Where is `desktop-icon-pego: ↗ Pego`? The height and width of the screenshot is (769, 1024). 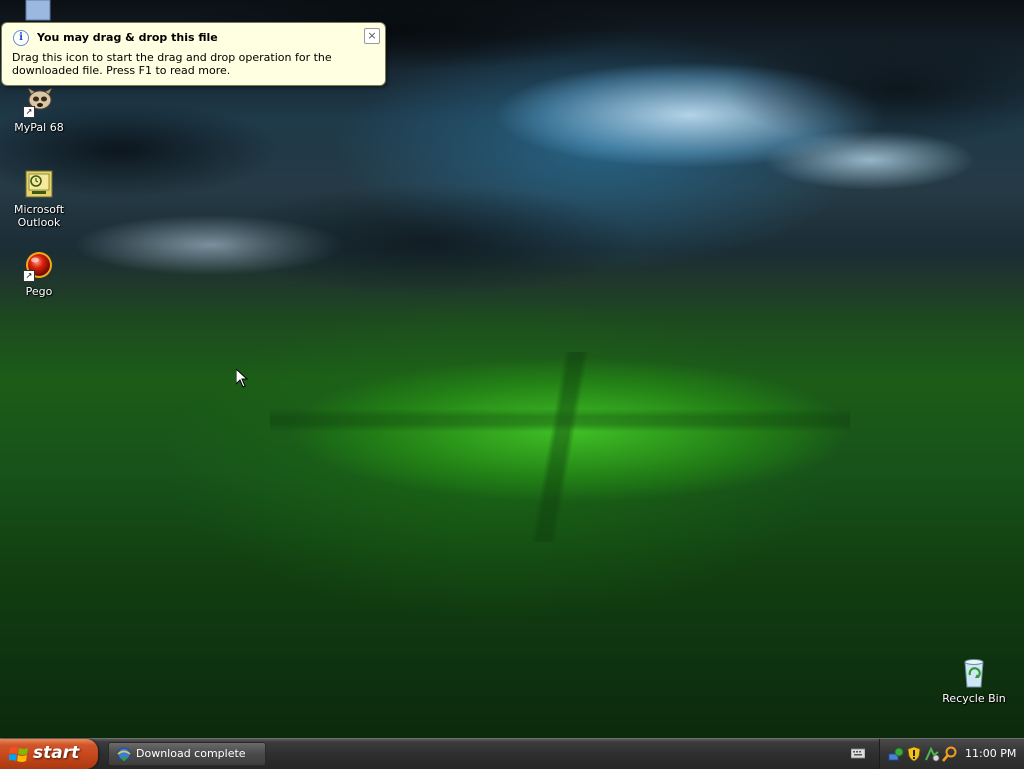 desktop-icon-pego: ↗ Pego is located at coordinates (39, 274).